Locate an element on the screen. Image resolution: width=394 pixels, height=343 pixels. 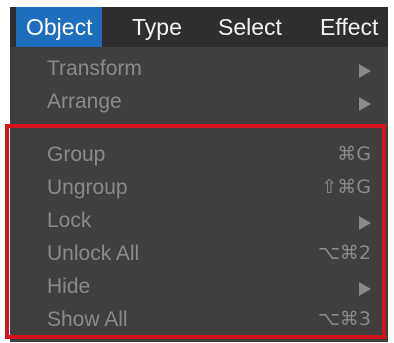
menu-type: Type is located at coordinates (157, 27).